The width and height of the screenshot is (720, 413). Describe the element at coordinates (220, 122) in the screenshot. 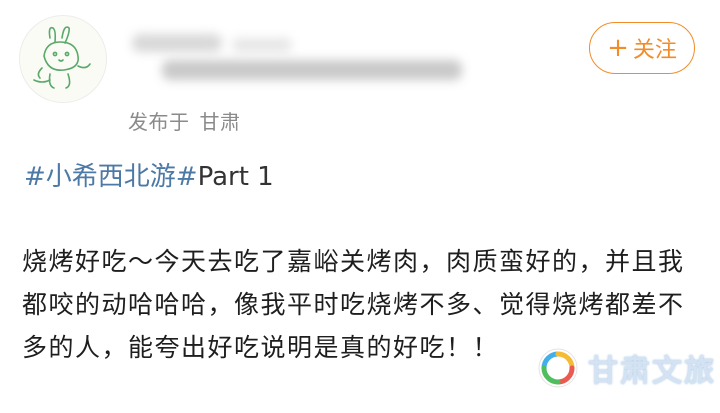

I see `location-text: 甘肃` at that location.